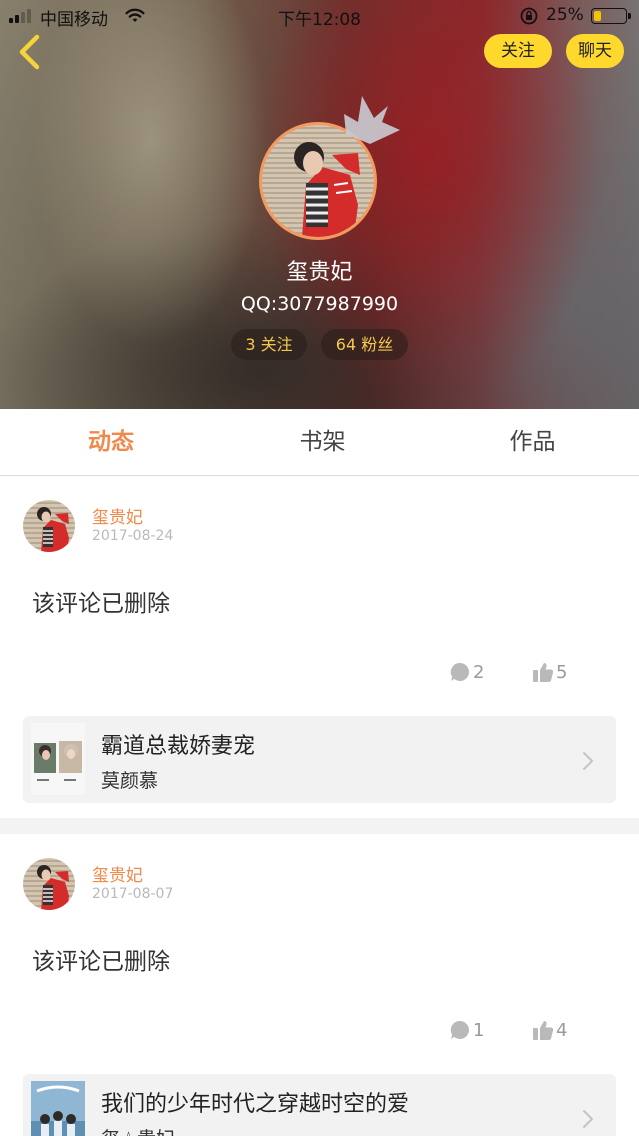  I want to click on battery-icon, so click(611, 16).